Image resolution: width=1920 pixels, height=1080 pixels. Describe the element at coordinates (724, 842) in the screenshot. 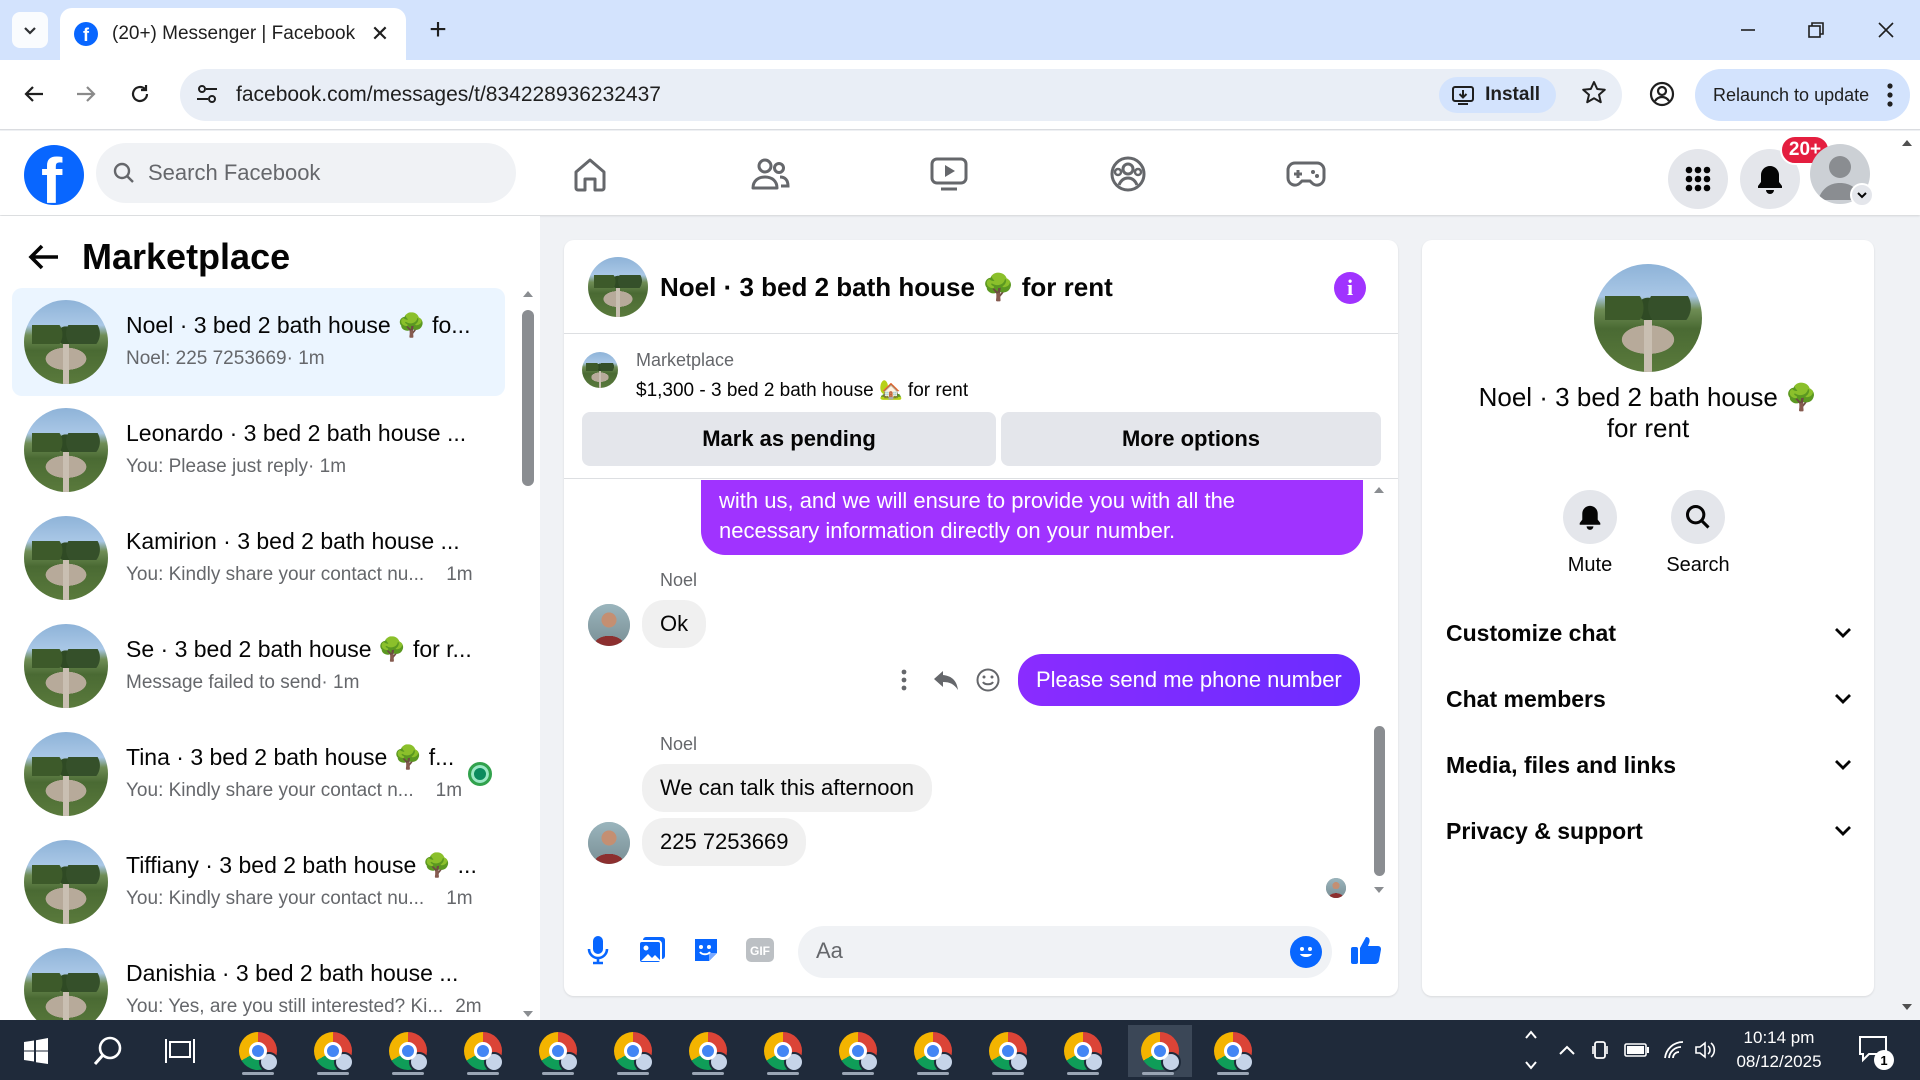

I see `incoming-message: 225 7253669` at that location.